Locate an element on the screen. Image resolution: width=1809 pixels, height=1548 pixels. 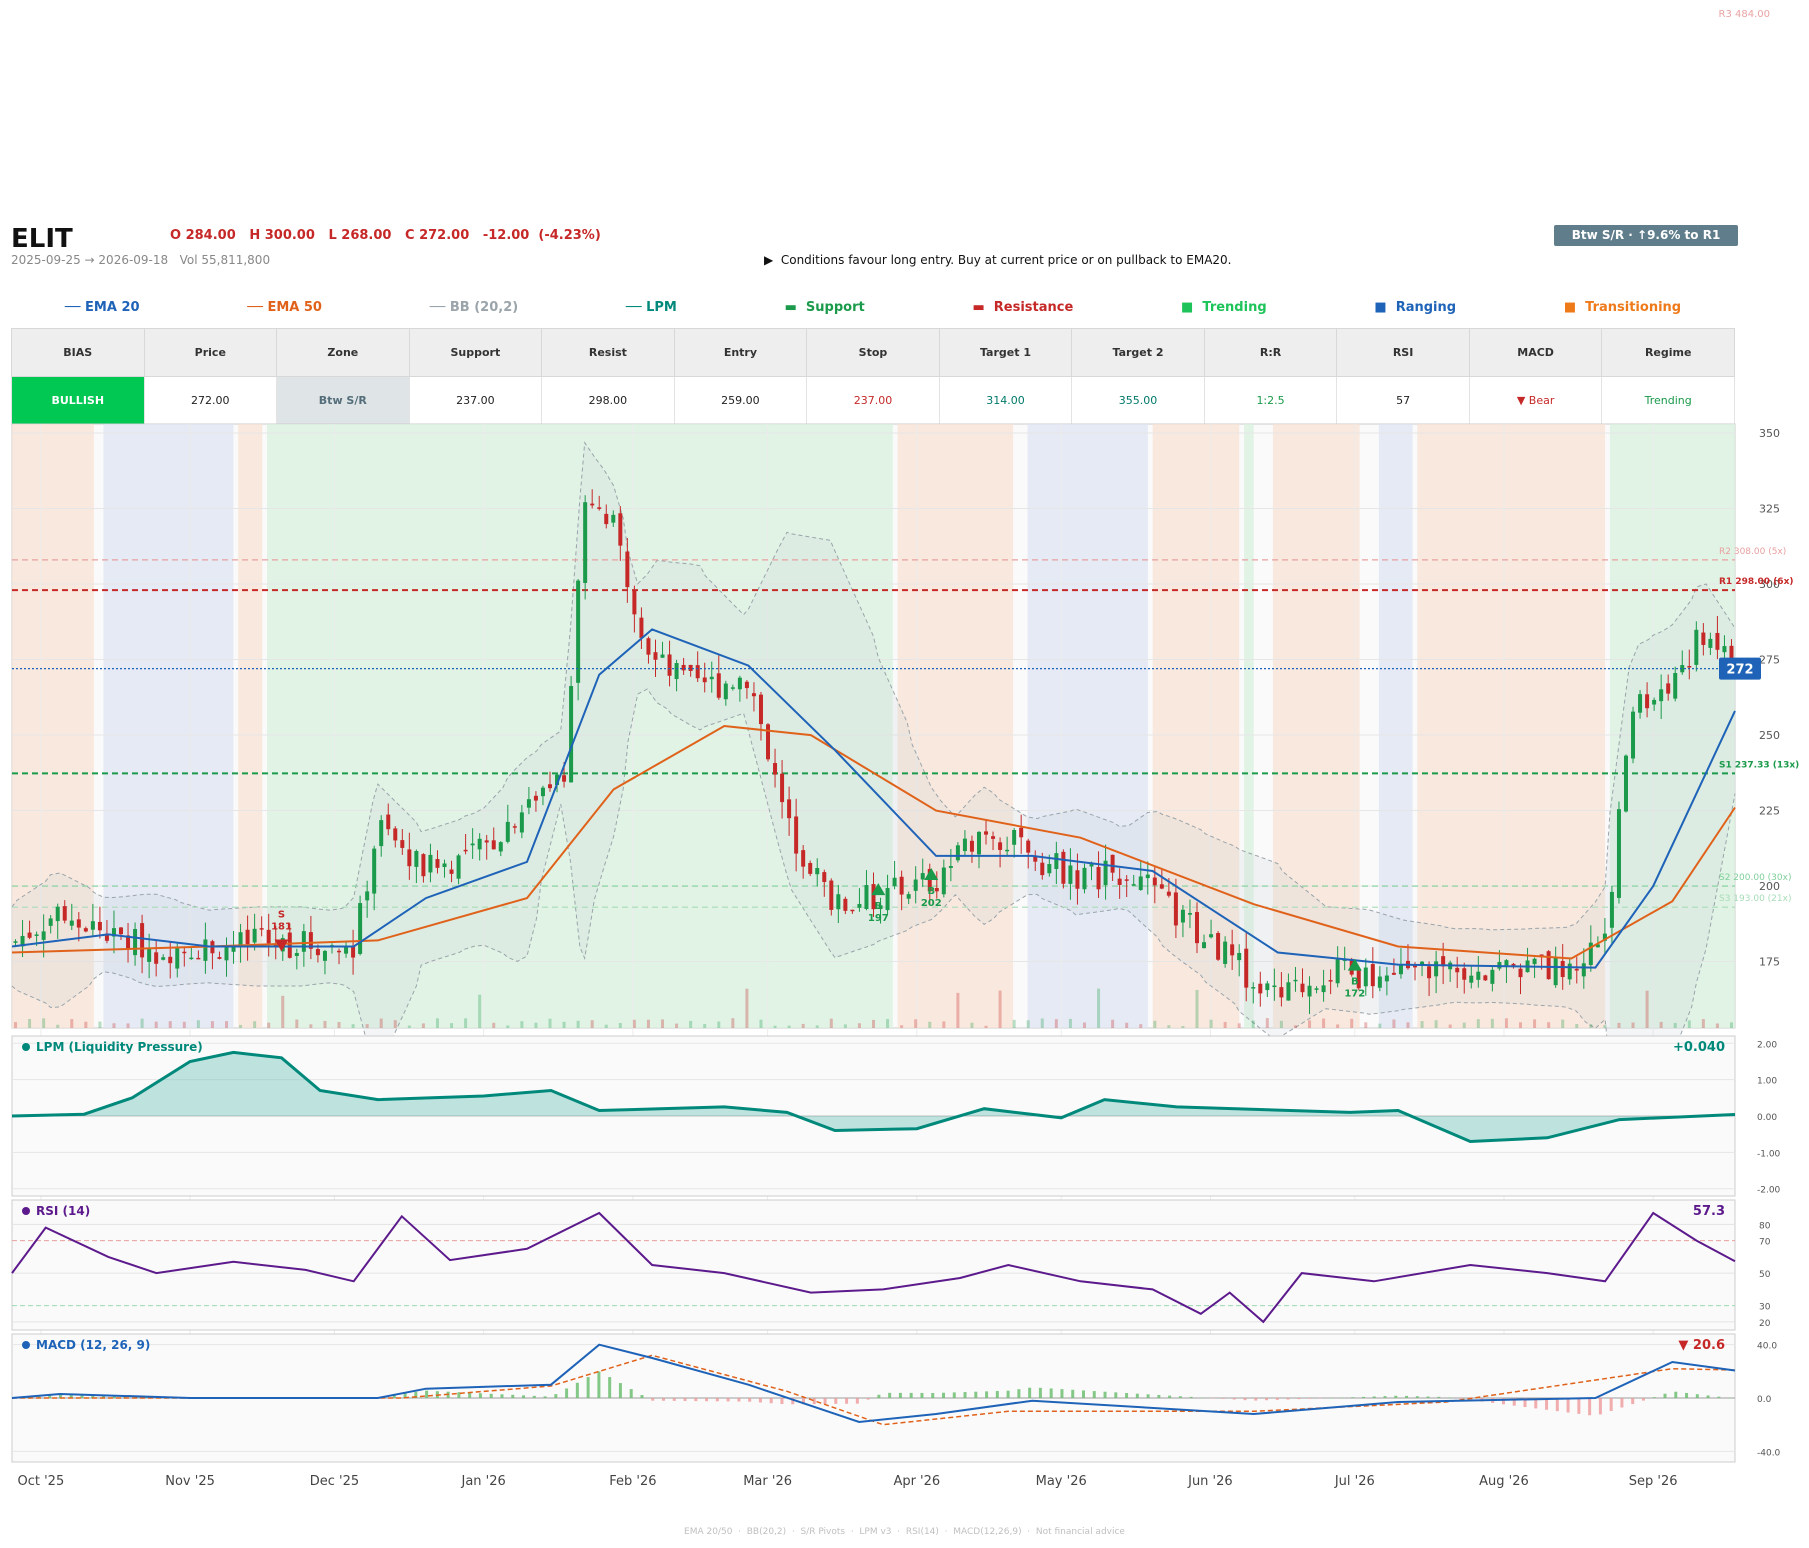
rsi-tick-label: 70 is located at coordinates (1765, 1243).